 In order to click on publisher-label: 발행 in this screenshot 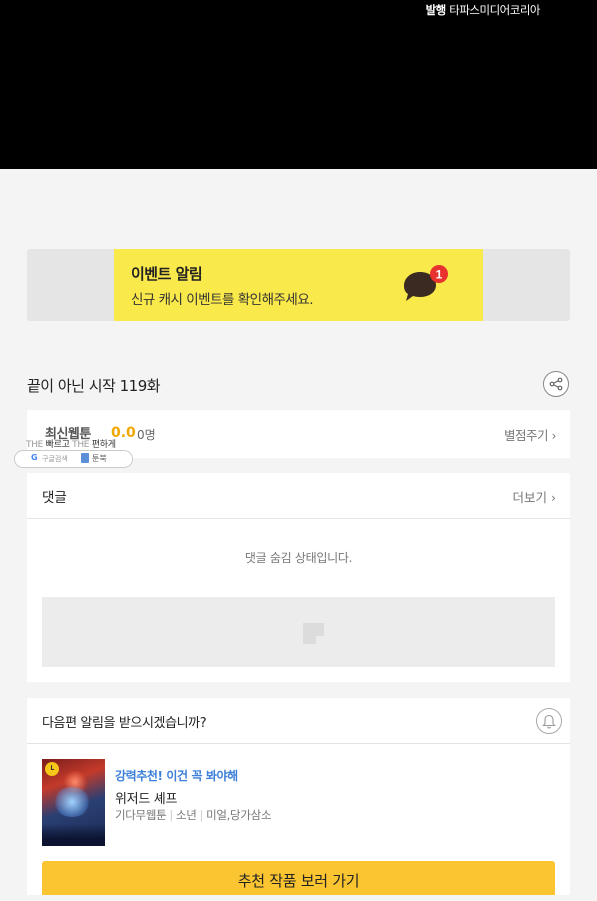, I will do `click(436, 10)`.